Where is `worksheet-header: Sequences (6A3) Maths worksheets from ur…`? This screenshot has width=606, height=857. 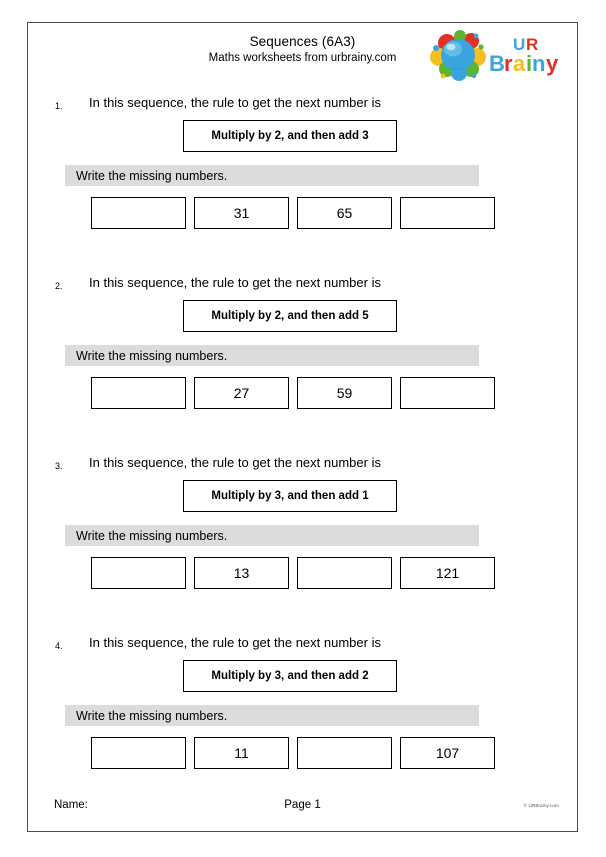
worksheet-header: Sequences (6A3) Maths worksheets from ur… is located at coordinates (302, 54).